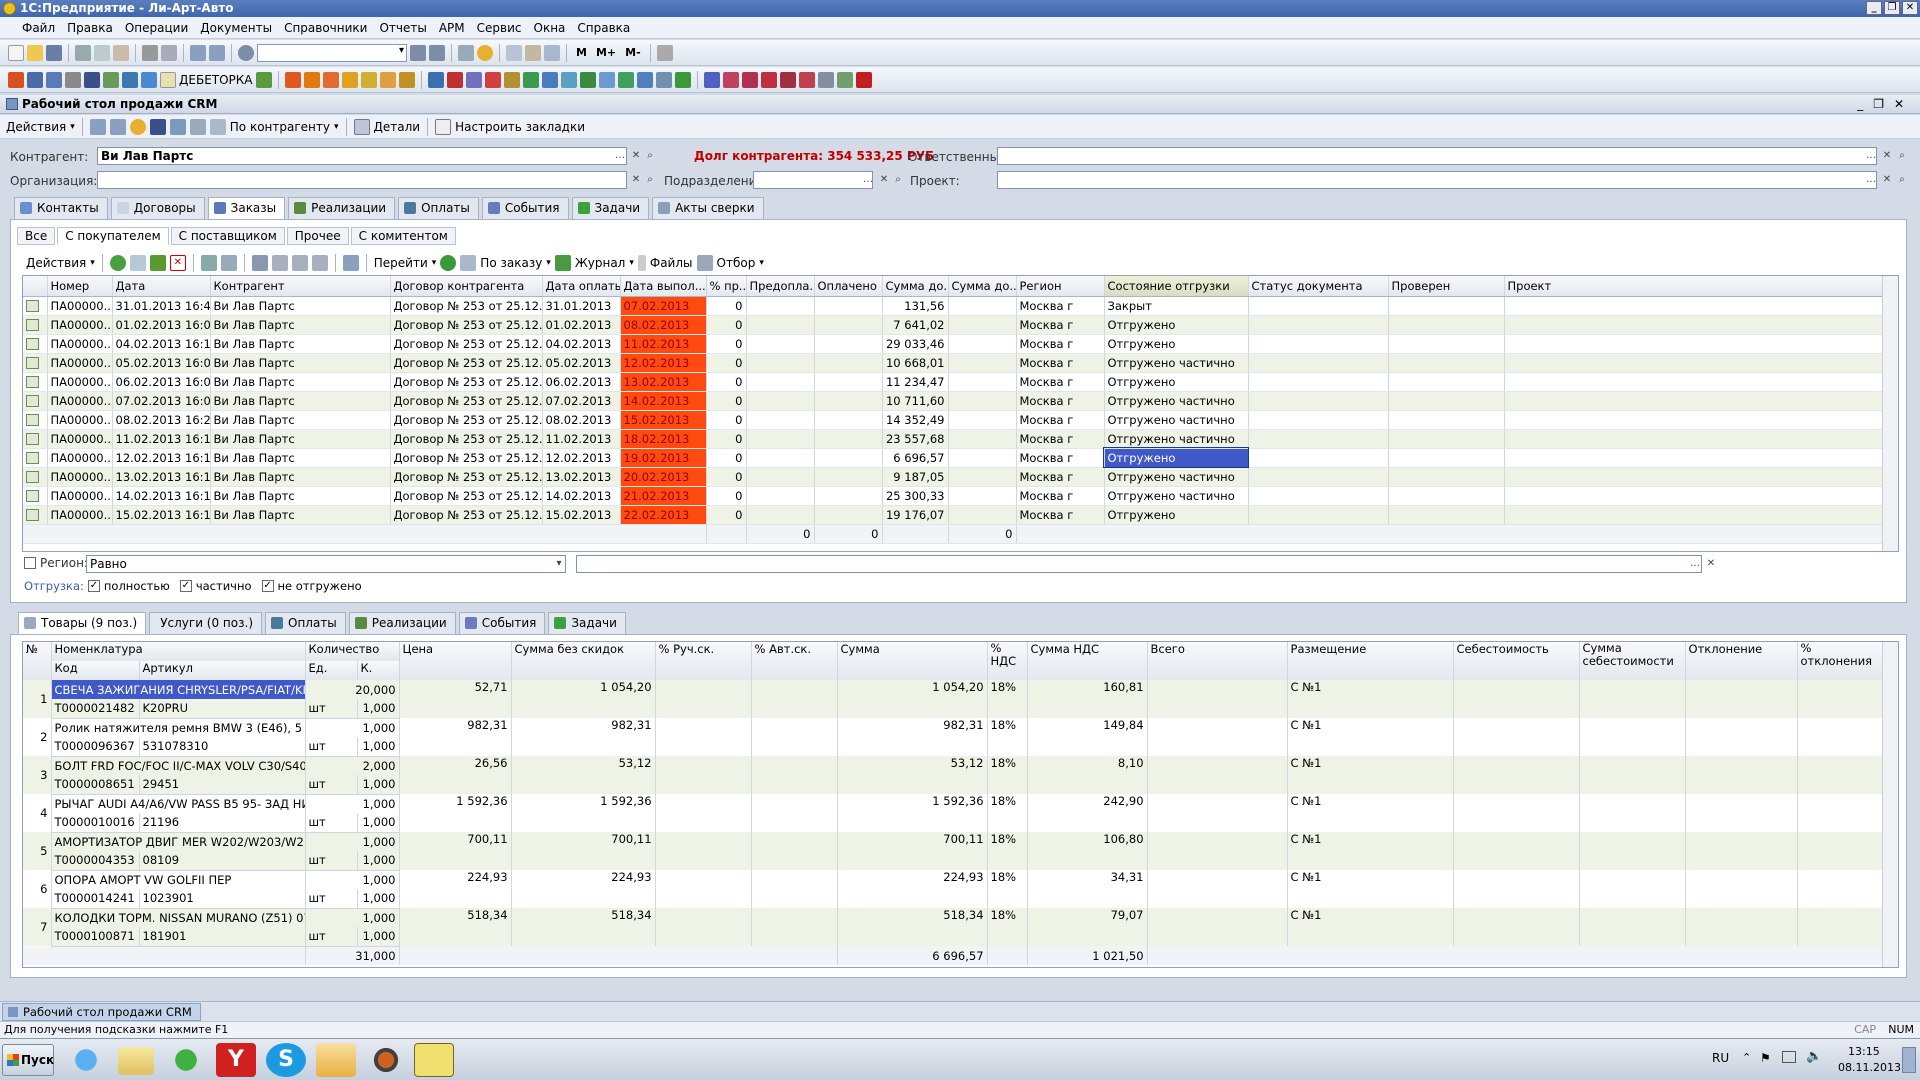 The height and width of the screenshot is (1080, 1920). I want to click on yandex-icon: Y, so click(236, 1060).